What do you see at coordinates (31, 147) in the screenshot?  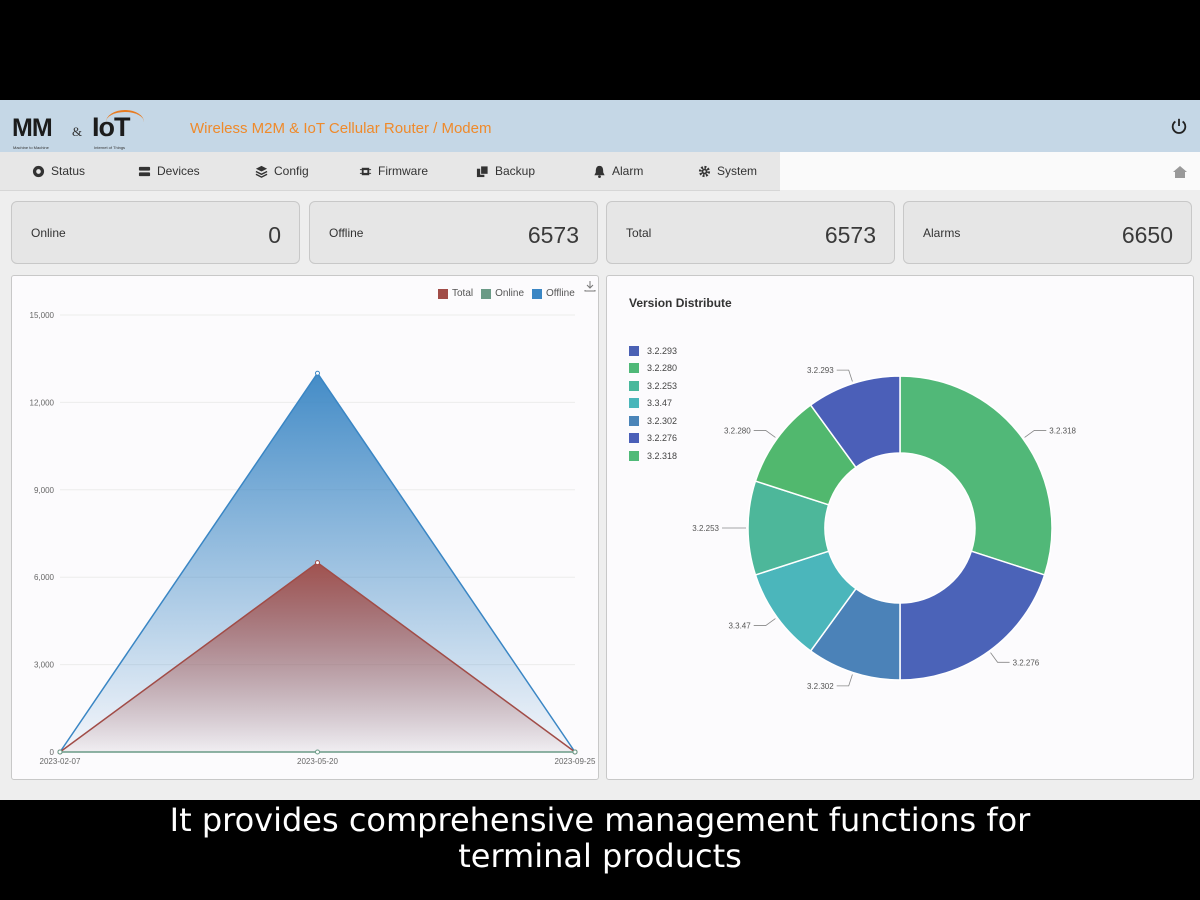 I see `logo-subtitle-left: Machine to Machine` at bounding box center [31, 147].